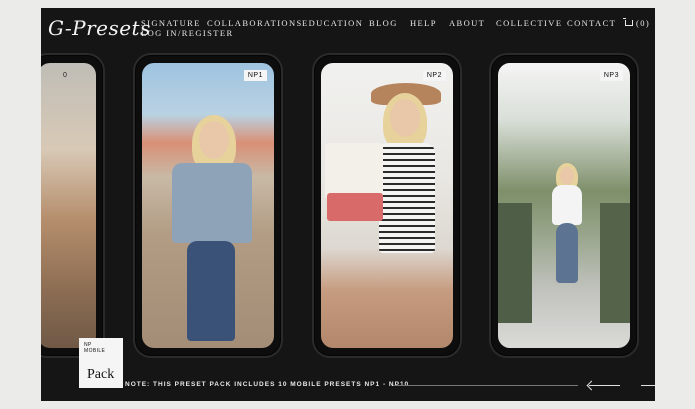 This screenshot has width=695, height=409. I want to click on cart-button: (0) I, so click(639, 23).